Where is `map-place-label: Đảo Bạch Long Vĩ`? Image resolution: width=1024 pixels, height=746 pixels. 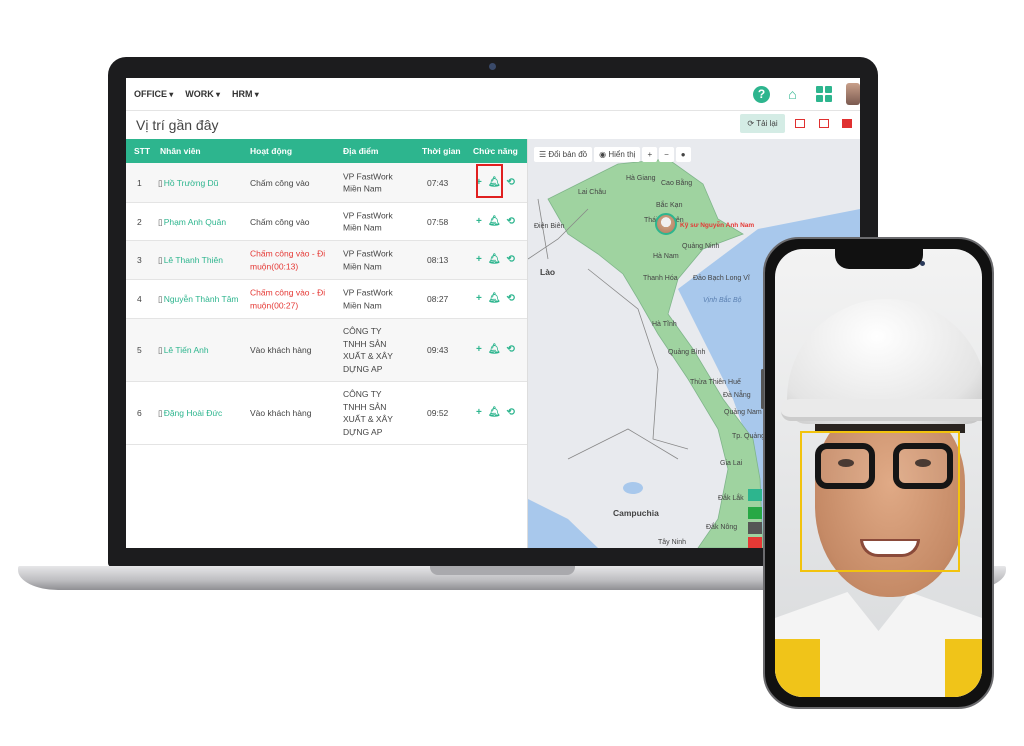 map-place-label: Đảo Bạch Long Vĩ is located at coordinates (721, 278).